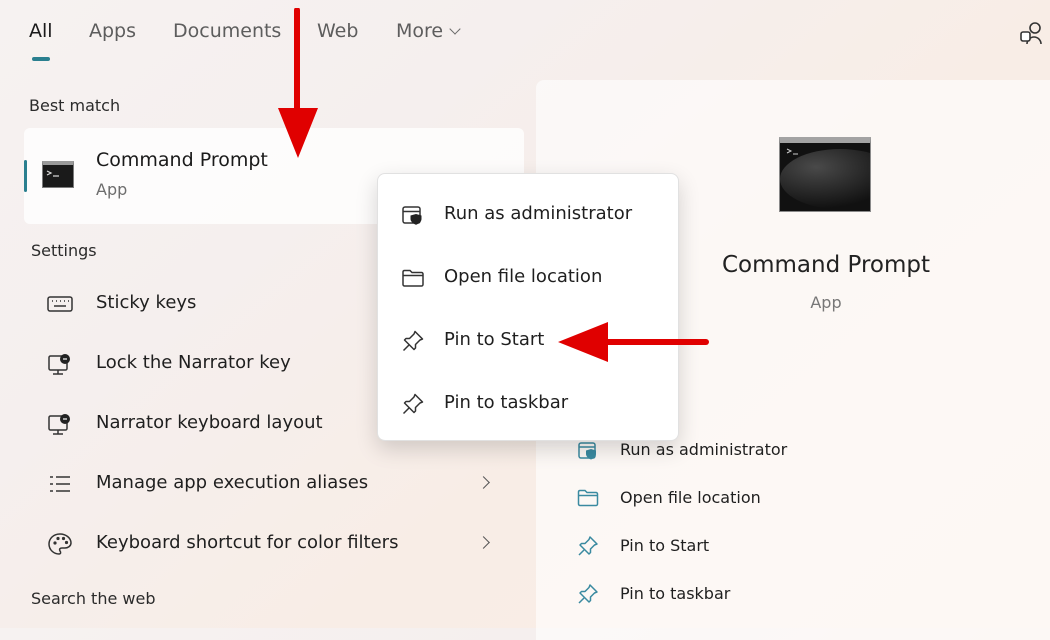 The height and width of the screenshot is (640, 1050). Describe the element at coordinates (112, 189) in the screenshot. I see `best-match-subtitle: App` at that location.